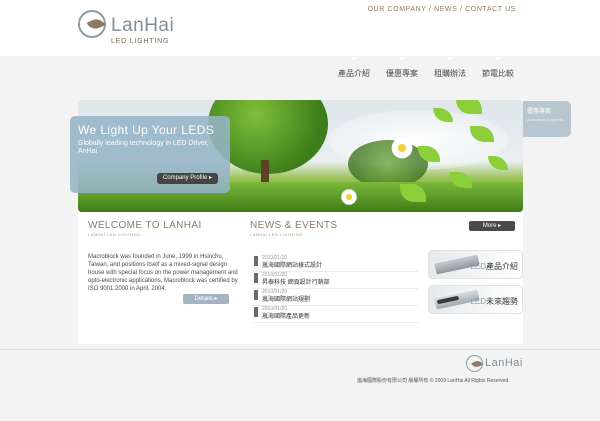 The width and height of the screenshot is (600, 421). I want to click on more-label: More, so click(489, 226).